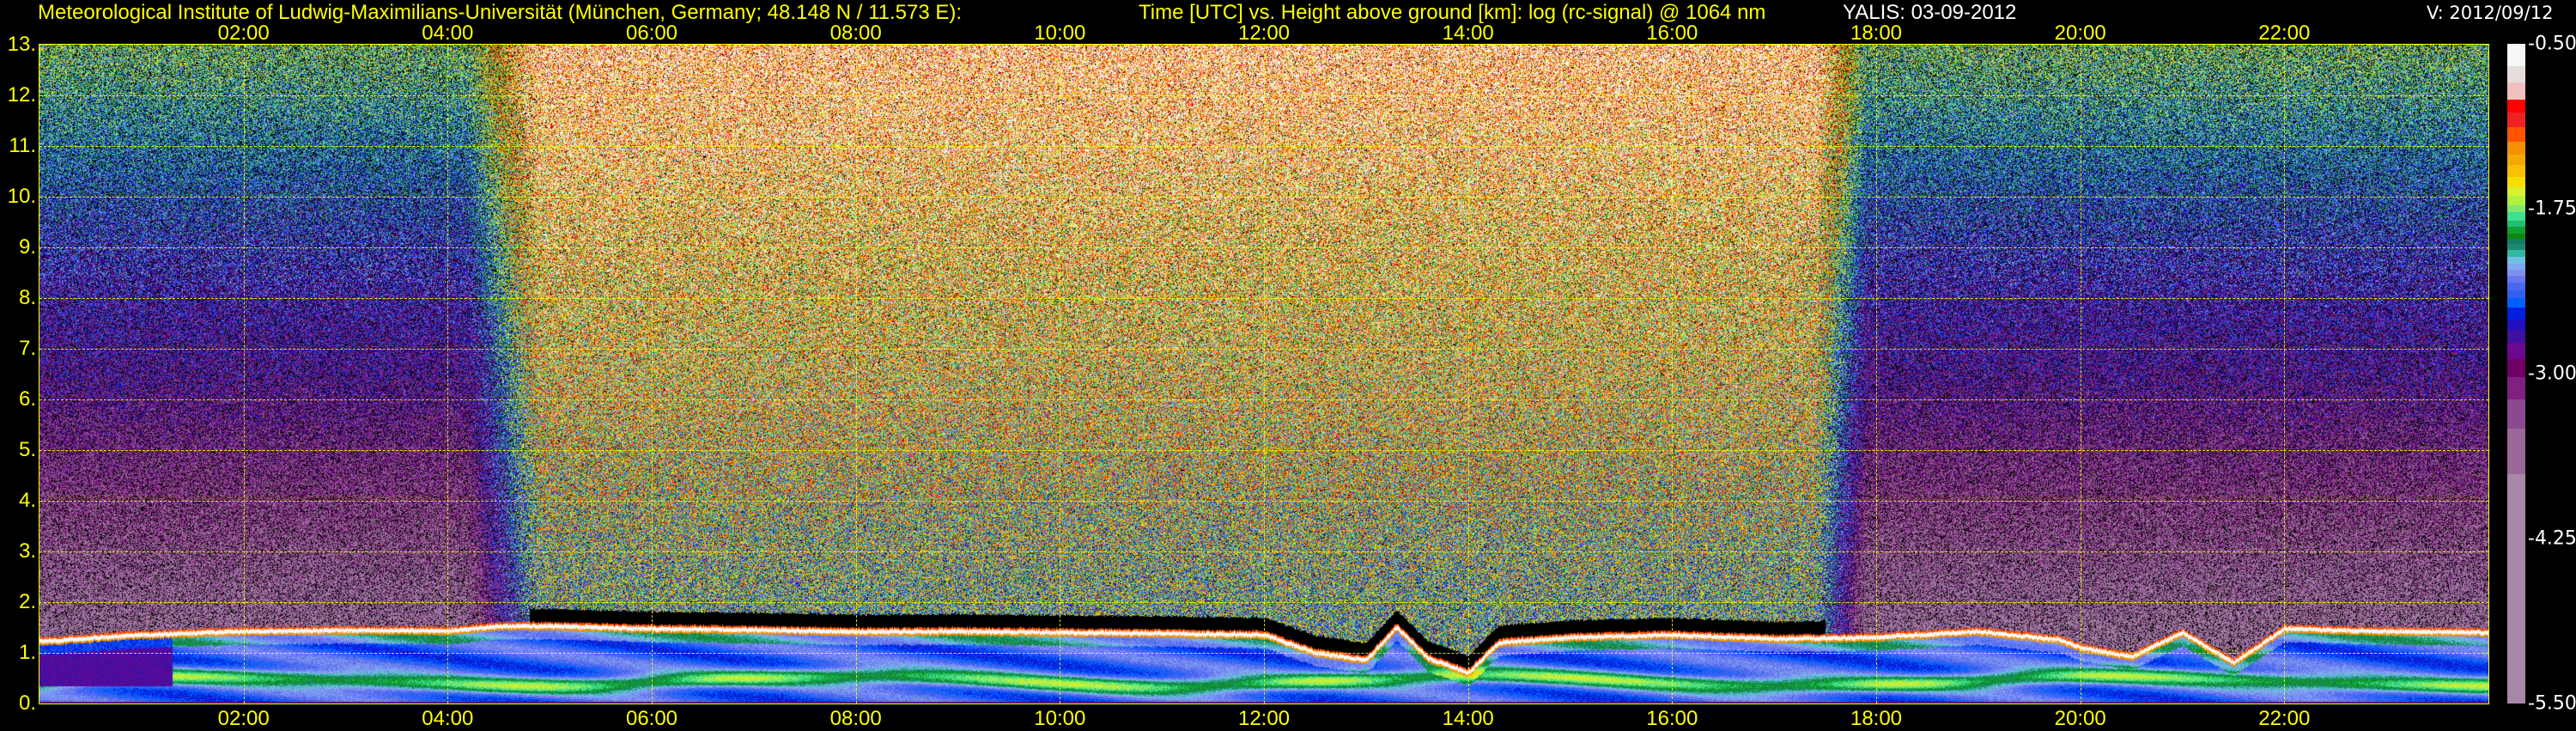 Image resolution: width=2576 pixels, height=731 pixels. I want to click on y-tick-label: 9., so click(27, 247).